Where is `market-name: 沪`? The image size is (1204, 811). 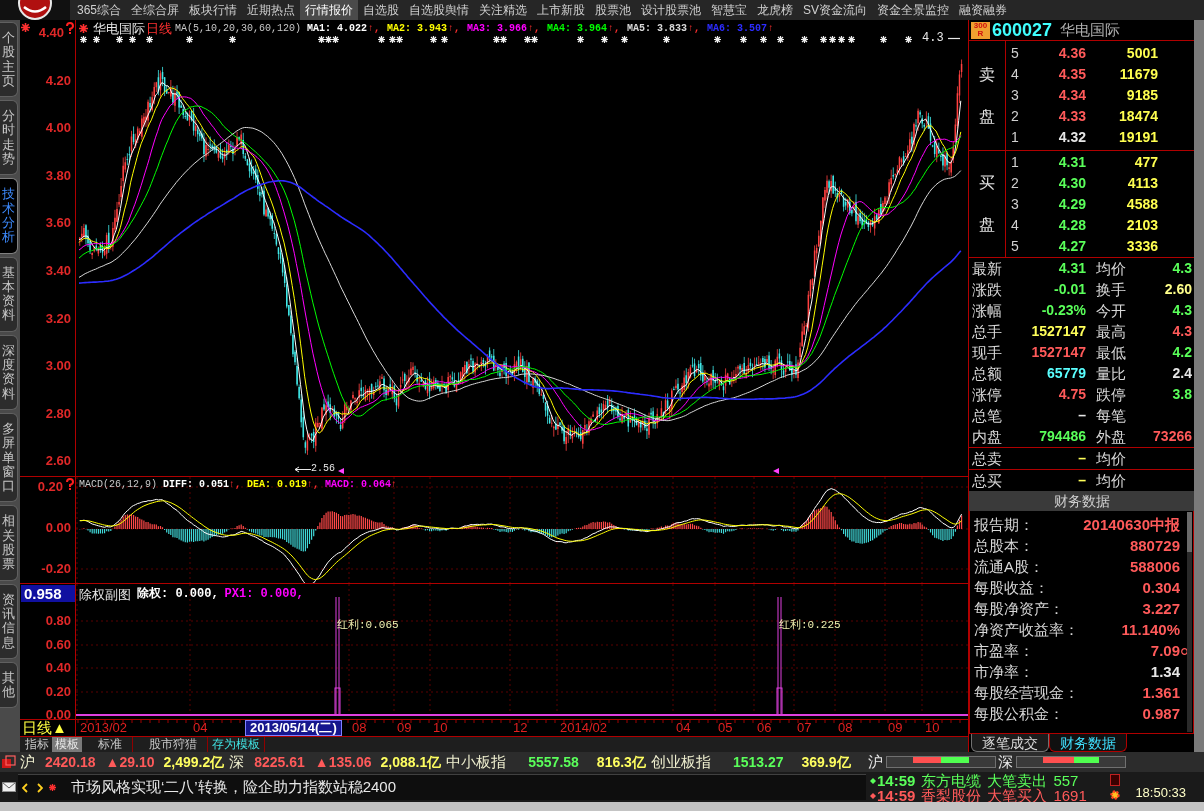 market-name: 沪 is located at coordinates (875, 761).